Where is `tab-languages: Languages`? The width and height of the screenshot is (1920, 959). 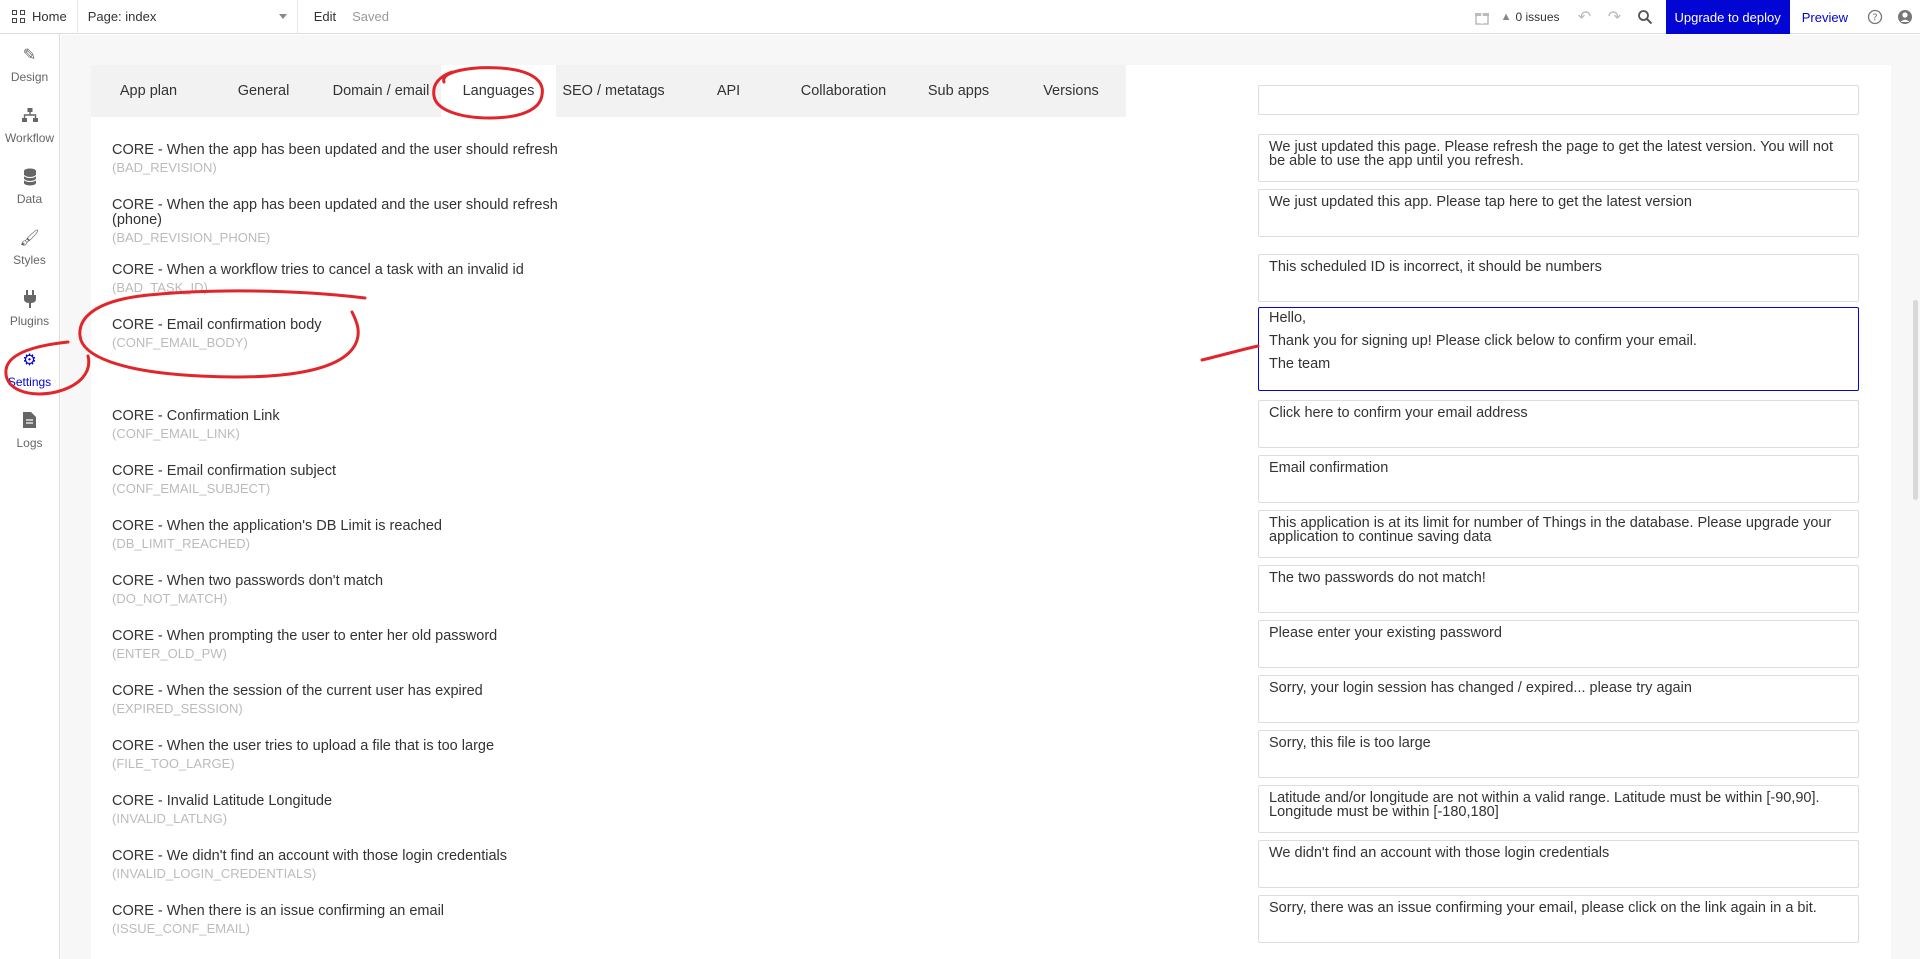
tab-languages: Languages is located at coordinates (498, 91).